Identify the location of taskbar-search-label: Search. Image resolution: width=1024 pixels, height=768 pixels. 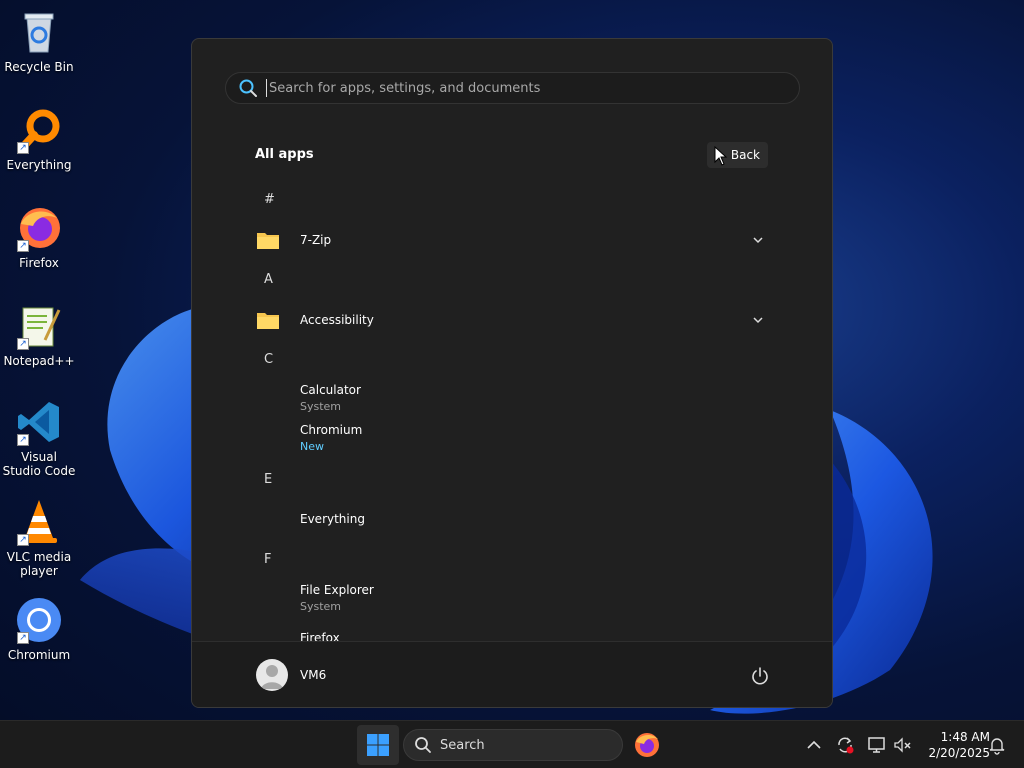
(462, 745).